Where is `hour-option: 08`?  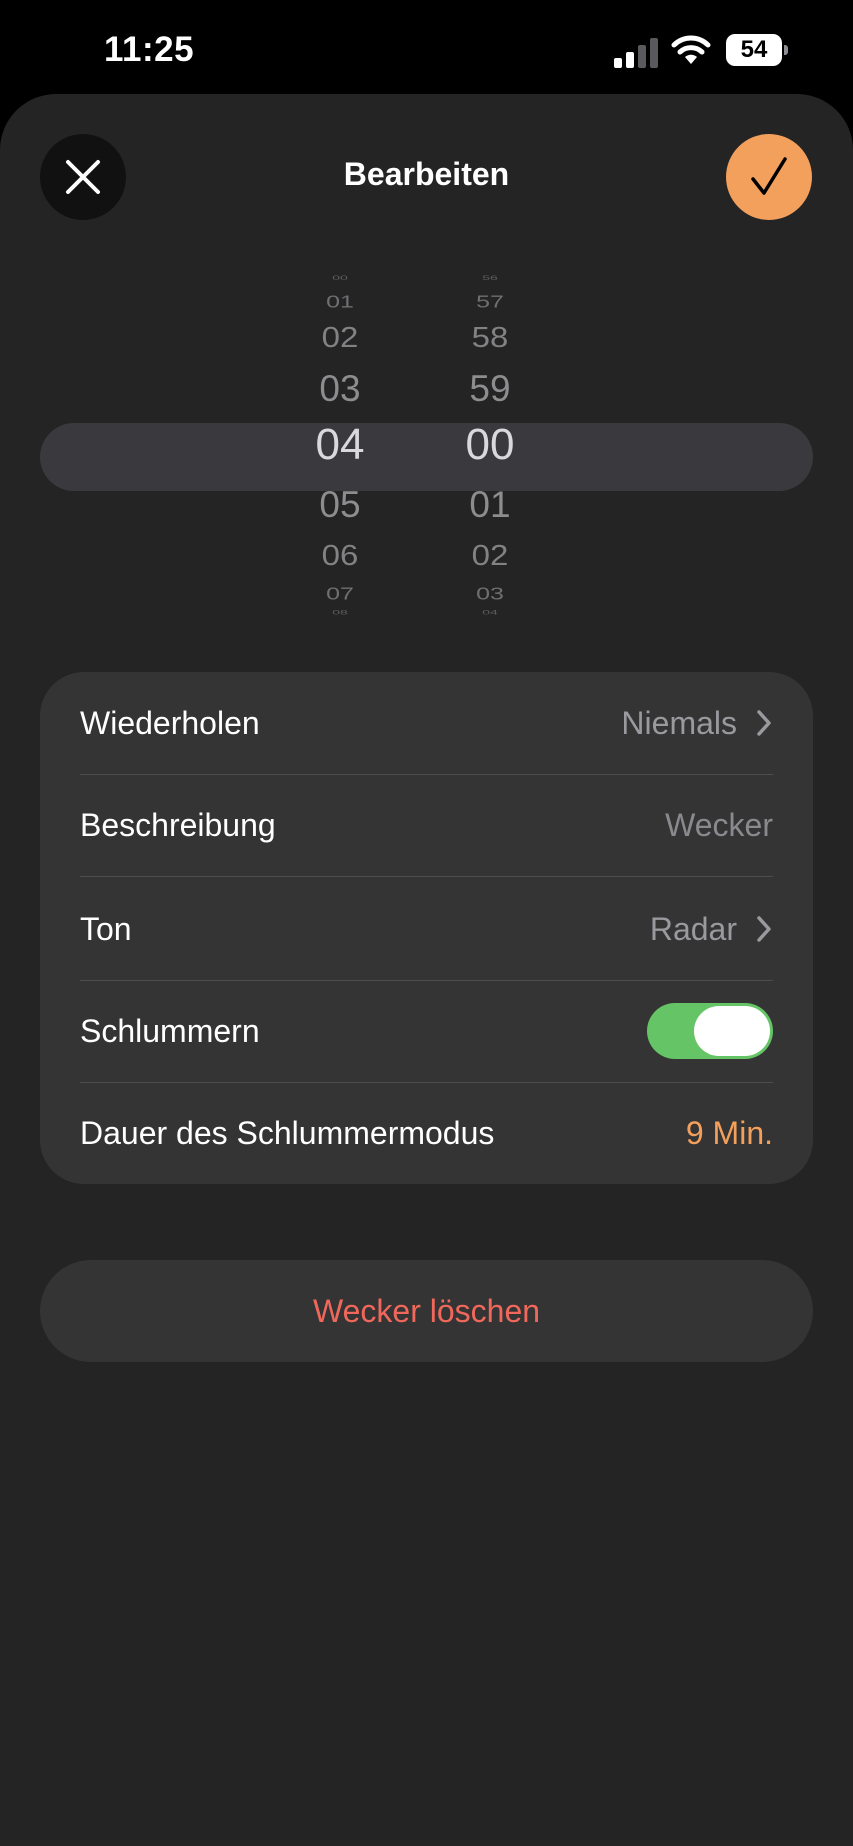 hour-option: 08 is located at coordinates (340, 611).